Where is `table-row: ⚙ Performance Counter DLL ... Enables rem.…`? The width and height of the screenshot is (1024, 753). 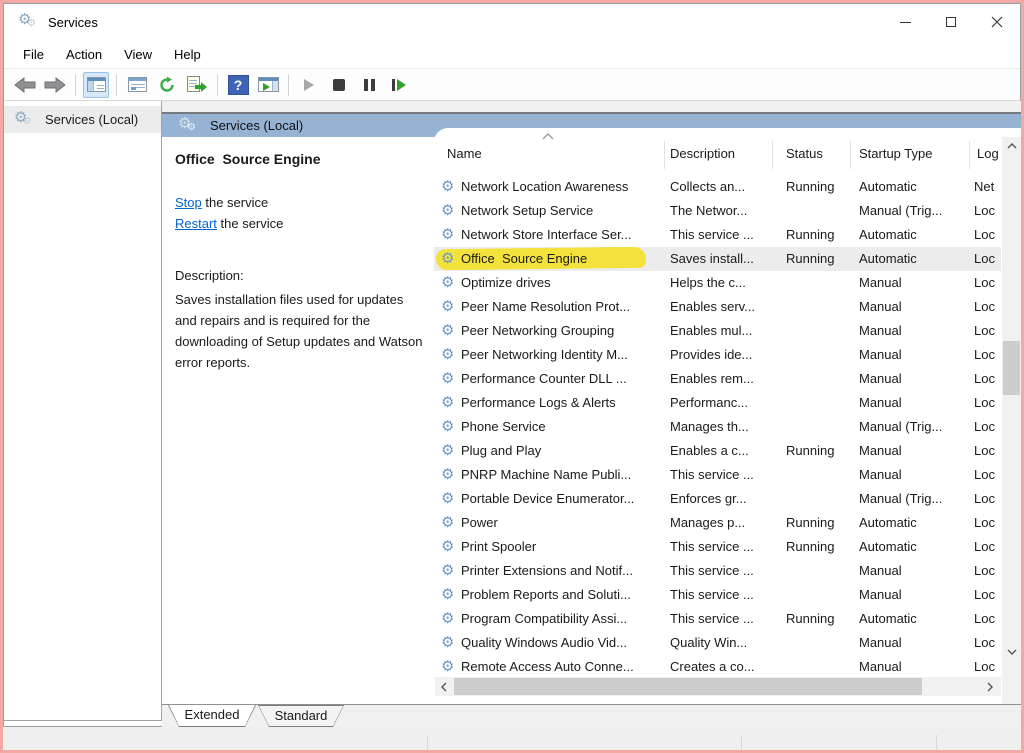
table-row: ⚙ Performance Counter DLL ... Enables rem.… is located at coordinates (717, 379).